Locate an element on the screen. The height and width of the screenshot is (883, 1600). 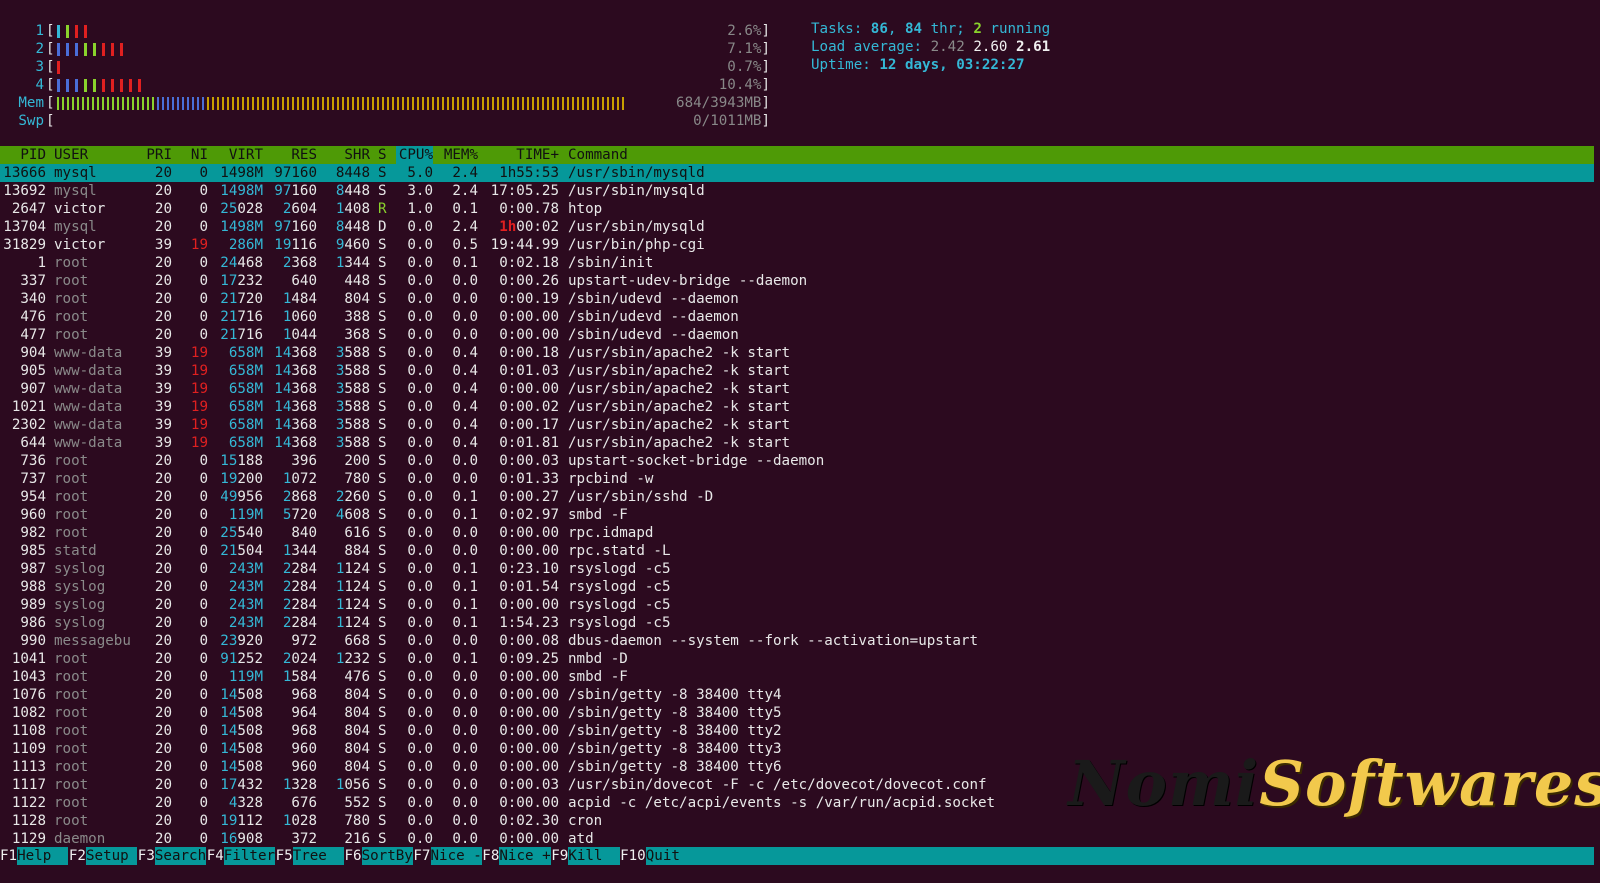
fkey-f10: F10 is located at coordinates (633, 856).